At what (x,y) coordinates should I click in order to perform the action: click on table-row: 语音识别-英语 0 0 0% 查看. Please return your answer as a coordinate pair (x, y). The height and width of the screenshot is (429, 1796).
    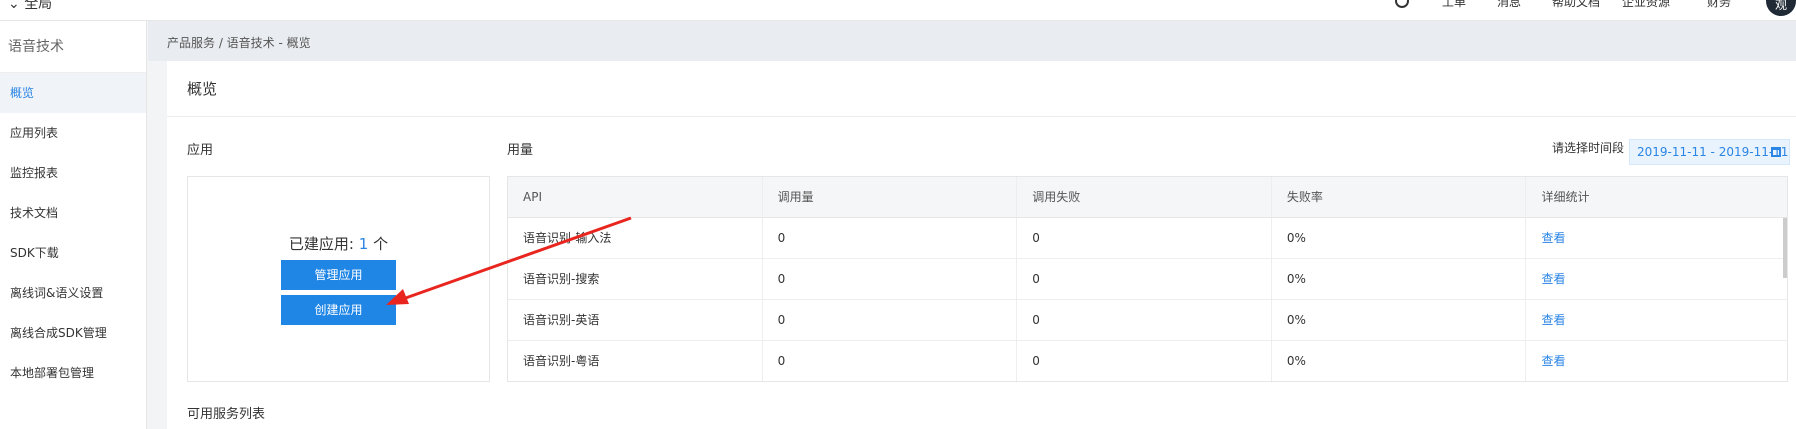
    Looking at the image, I should click on (1147, 320).